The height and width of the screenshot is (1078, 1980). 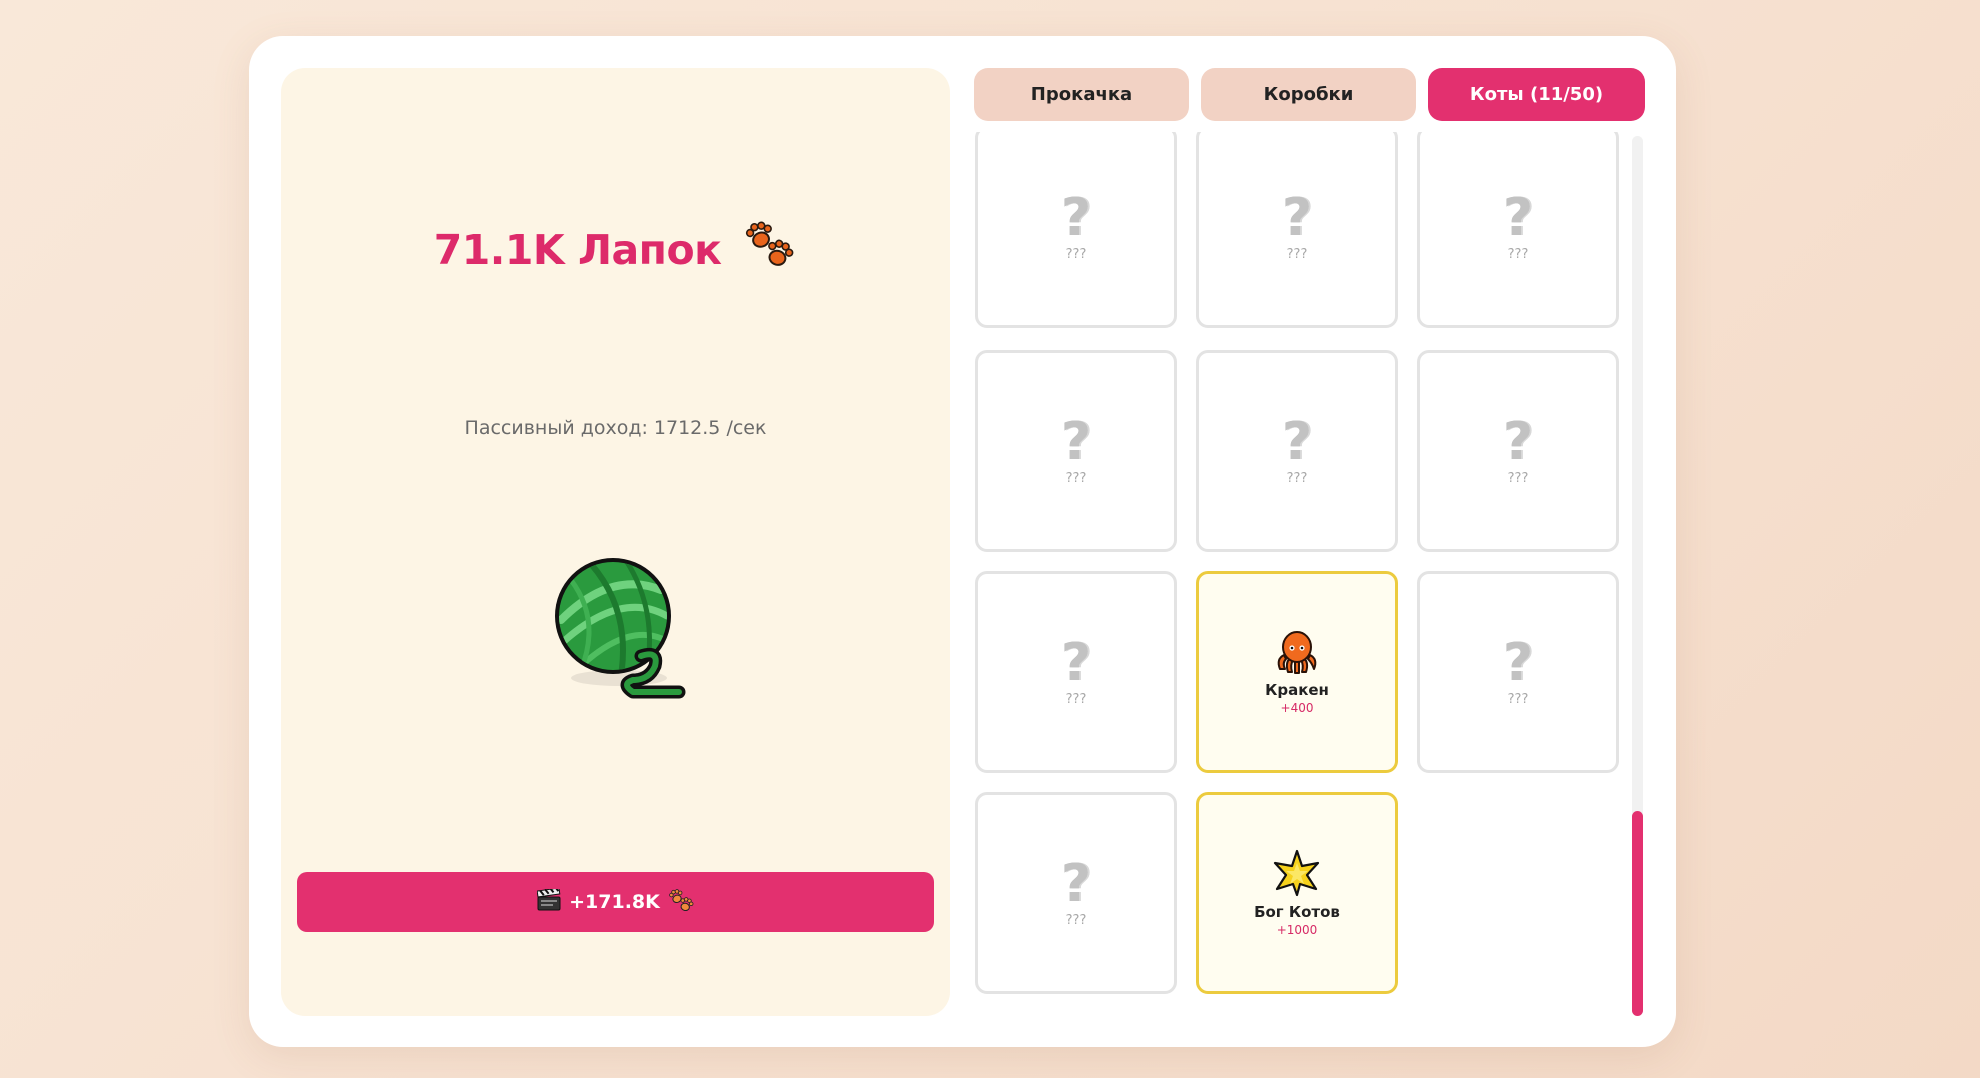 I want to click on paw-score-text: 71.1K Лапок, so click(x=577, y=250).